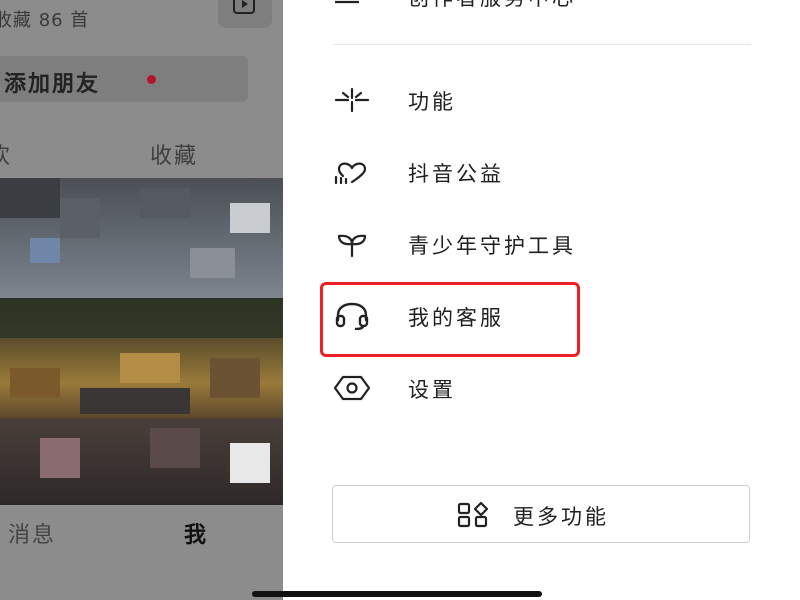  I want to click on menu-item-label: 抖音公益, so click(456, 174).